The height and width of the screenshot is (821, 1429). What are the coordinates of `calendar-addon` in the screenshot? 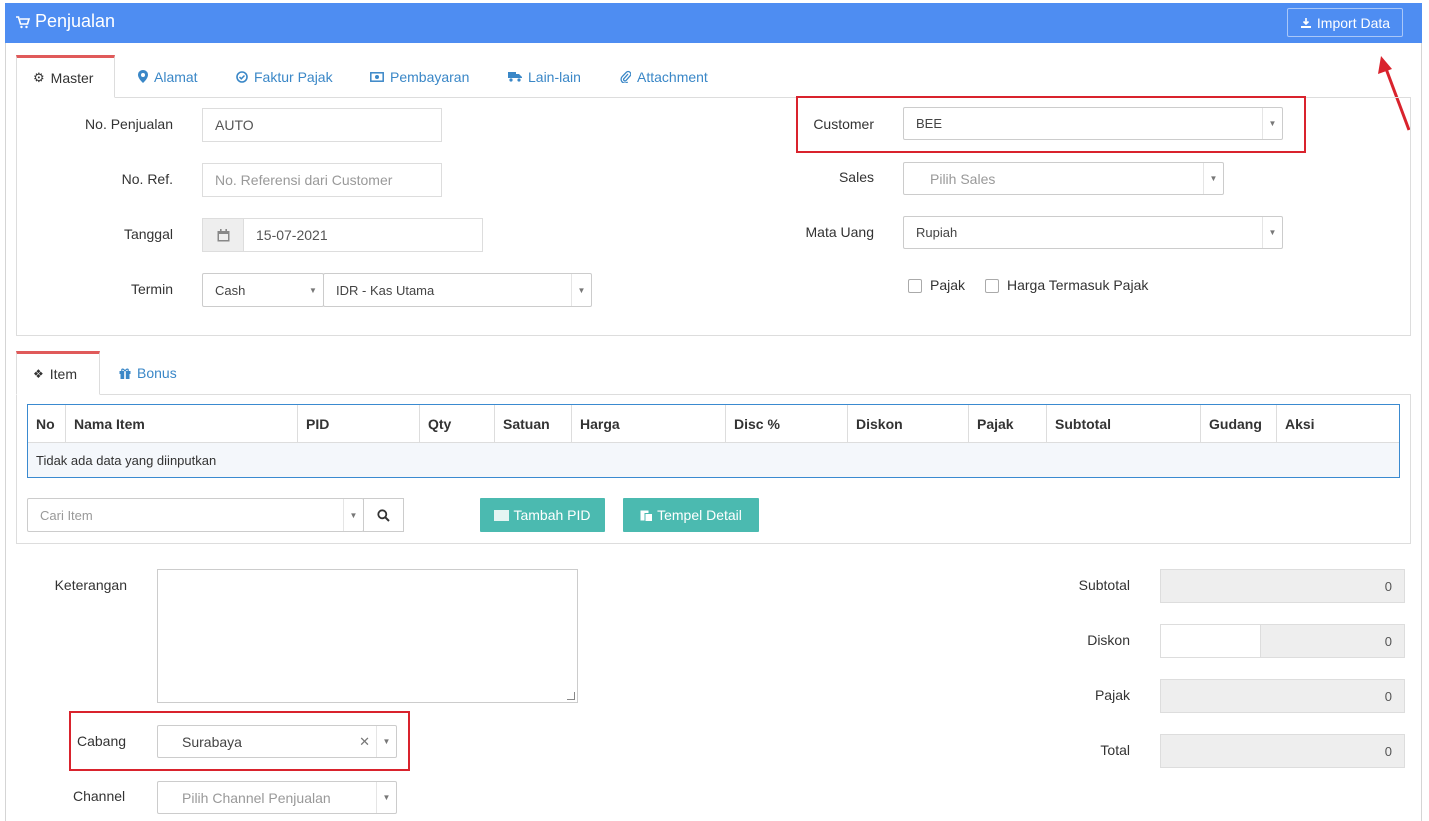 It's located at (223, 235).